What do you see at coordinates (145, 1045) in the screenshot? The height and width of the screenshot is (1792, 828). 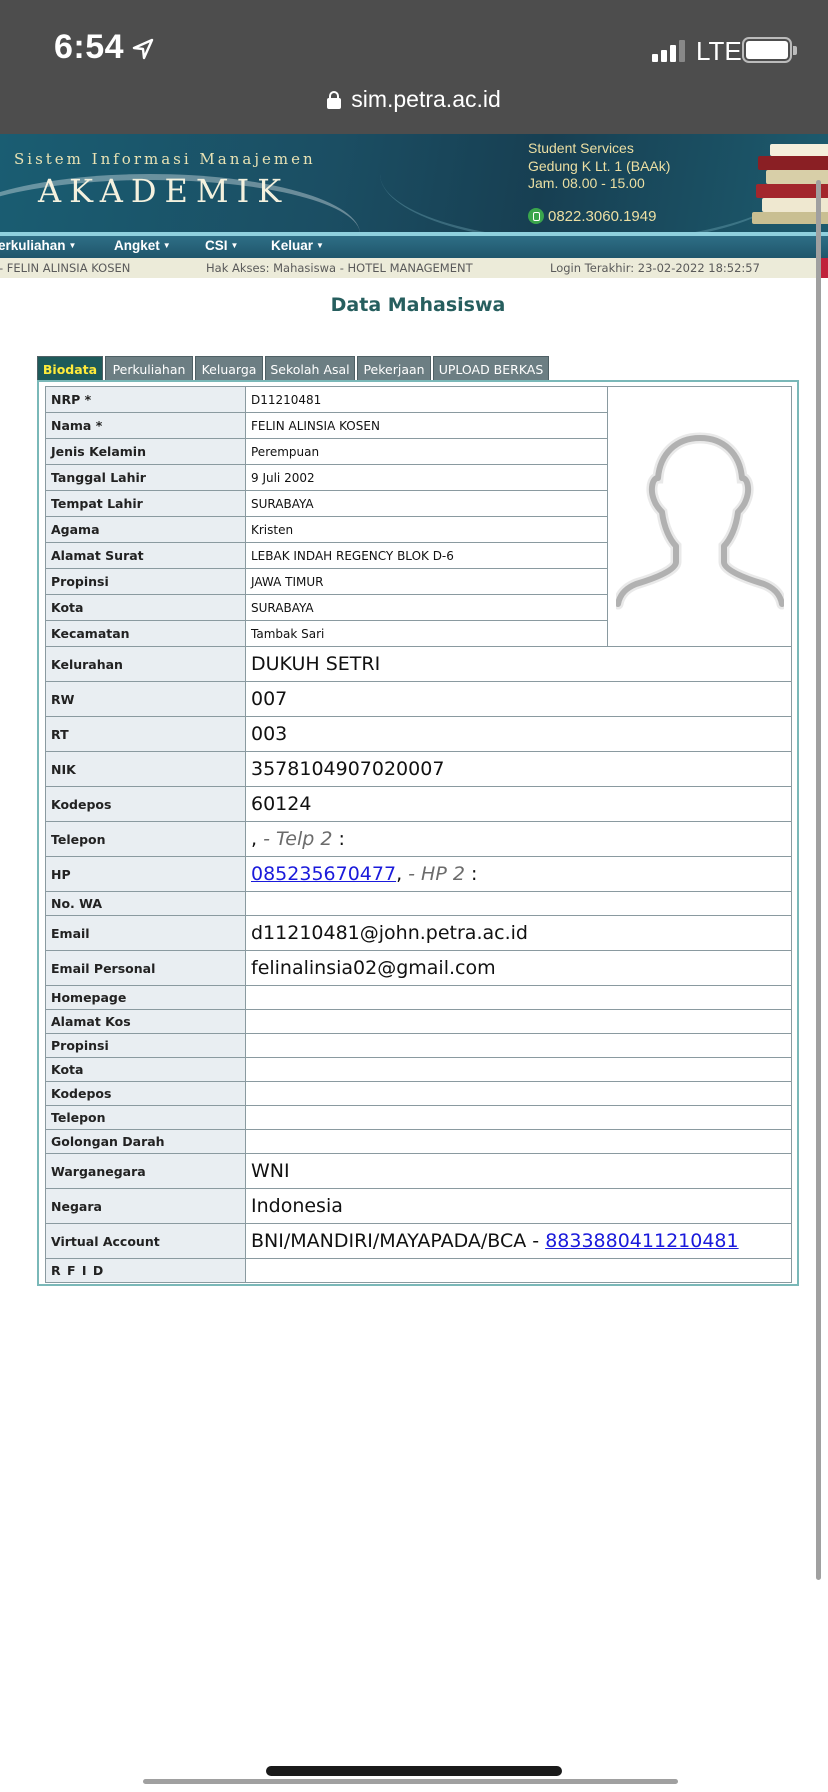 I see `field-label: Propinsi` at bounding box center [145, 1045].